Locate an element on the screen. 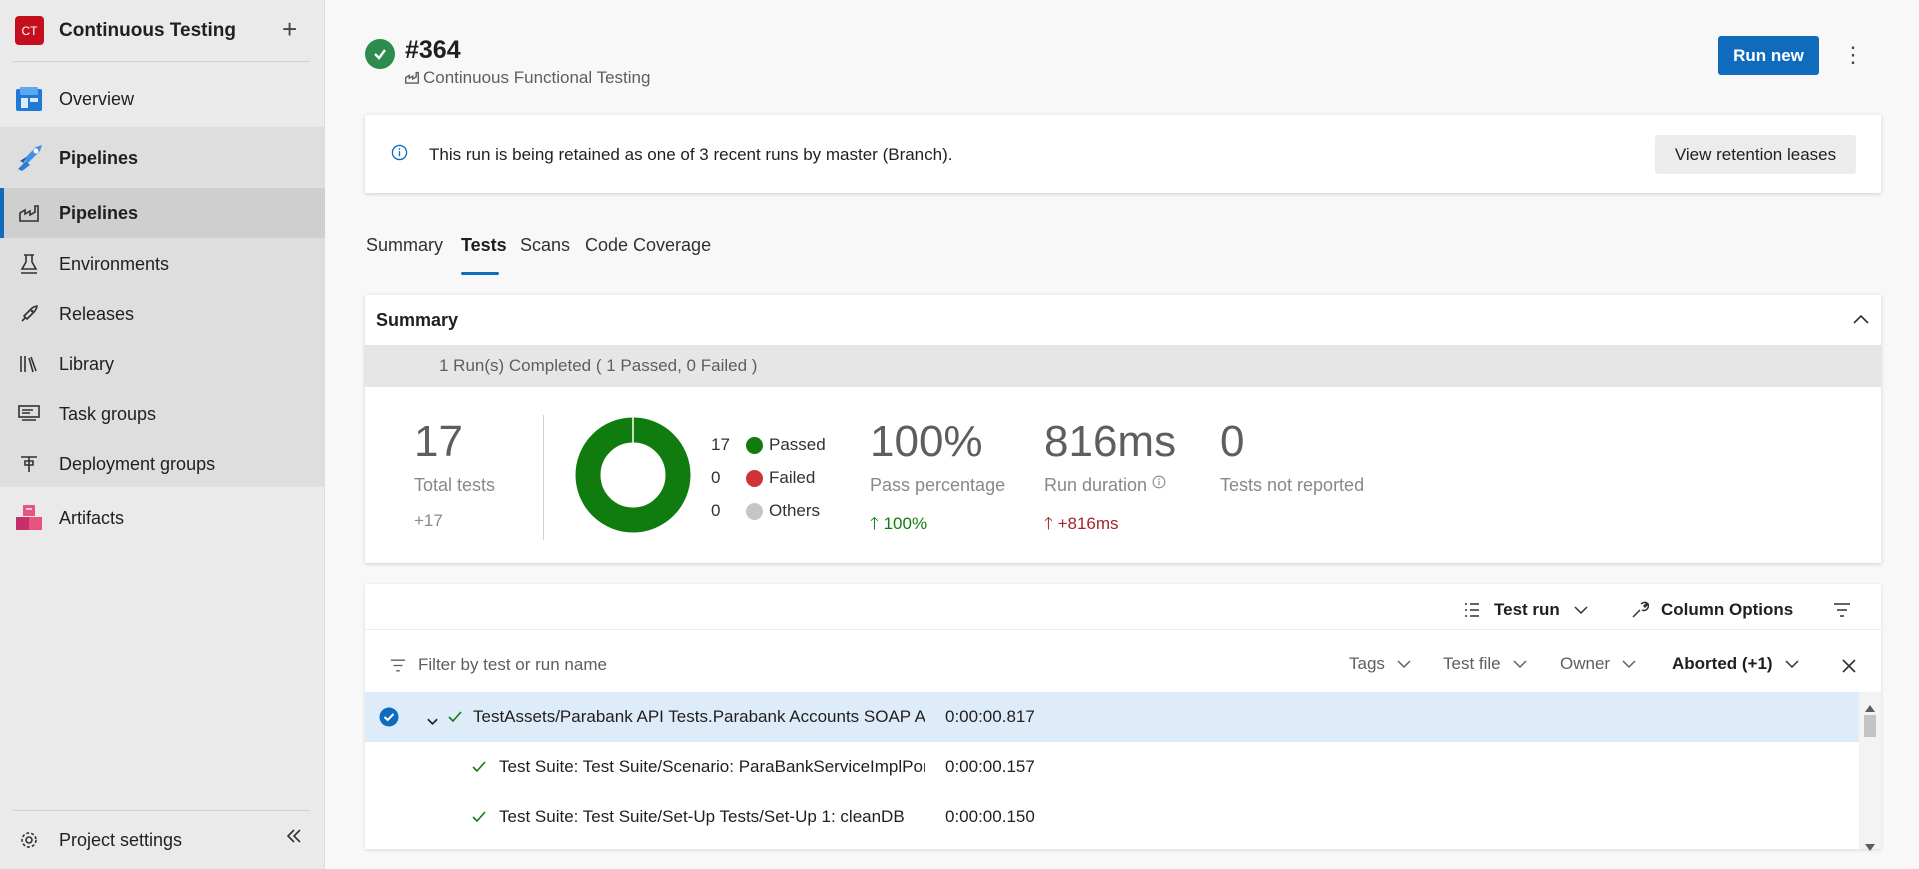  test-file-filter-dropdown: Test file is located at coordinates (1485, 664).